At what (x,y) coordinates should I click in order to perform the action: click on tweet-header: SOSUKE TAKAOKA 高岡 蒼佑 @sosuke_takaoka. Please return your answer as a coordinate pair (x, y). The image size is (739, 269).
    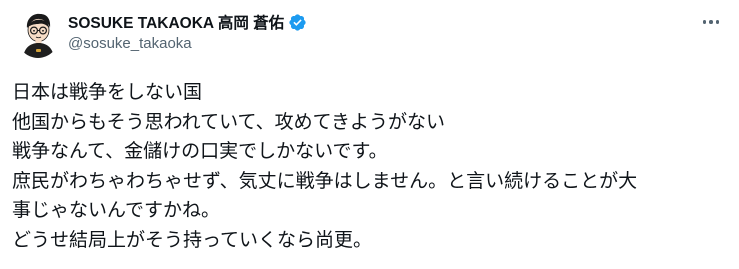
    Looking at the image, I should click on (383, 32).